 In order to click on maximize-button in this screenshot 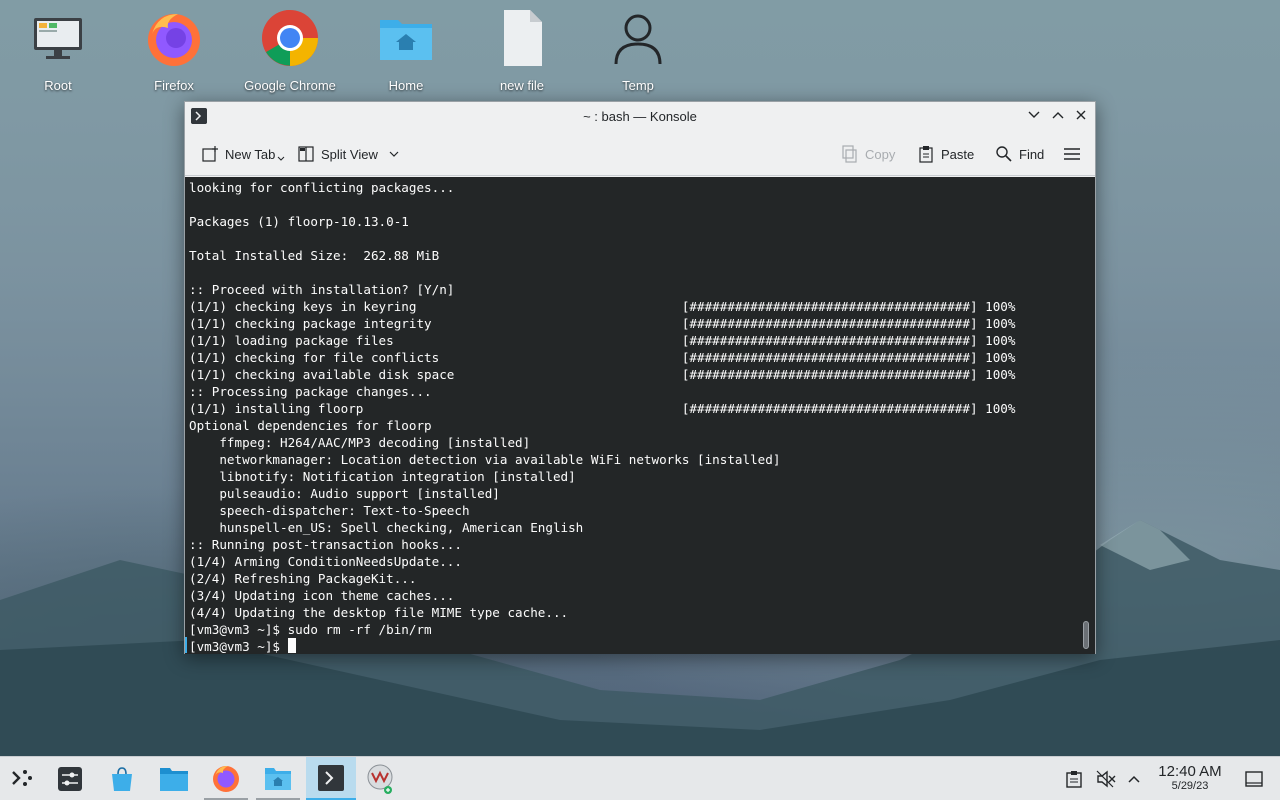, I will do `click(1058, 117)`.